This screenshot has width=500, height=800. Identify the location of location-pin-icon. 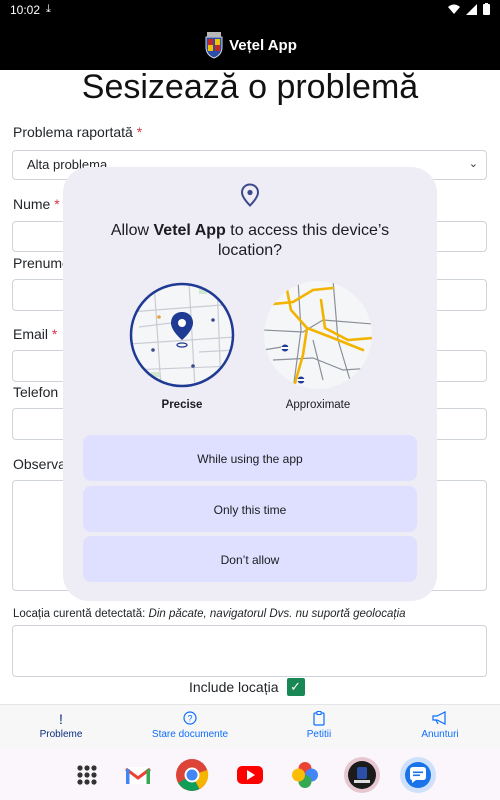
(250, 195).